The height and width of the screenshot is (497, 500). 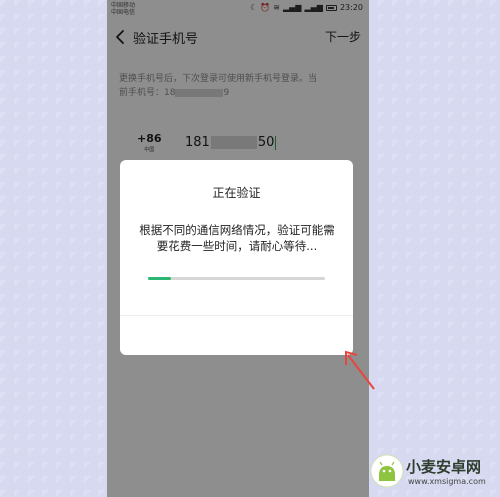 What do you see at coordinates (447, 481) in the screenshot?
I see `watermark-url: www.xmsigma.com` at bounding box center [447, 481].